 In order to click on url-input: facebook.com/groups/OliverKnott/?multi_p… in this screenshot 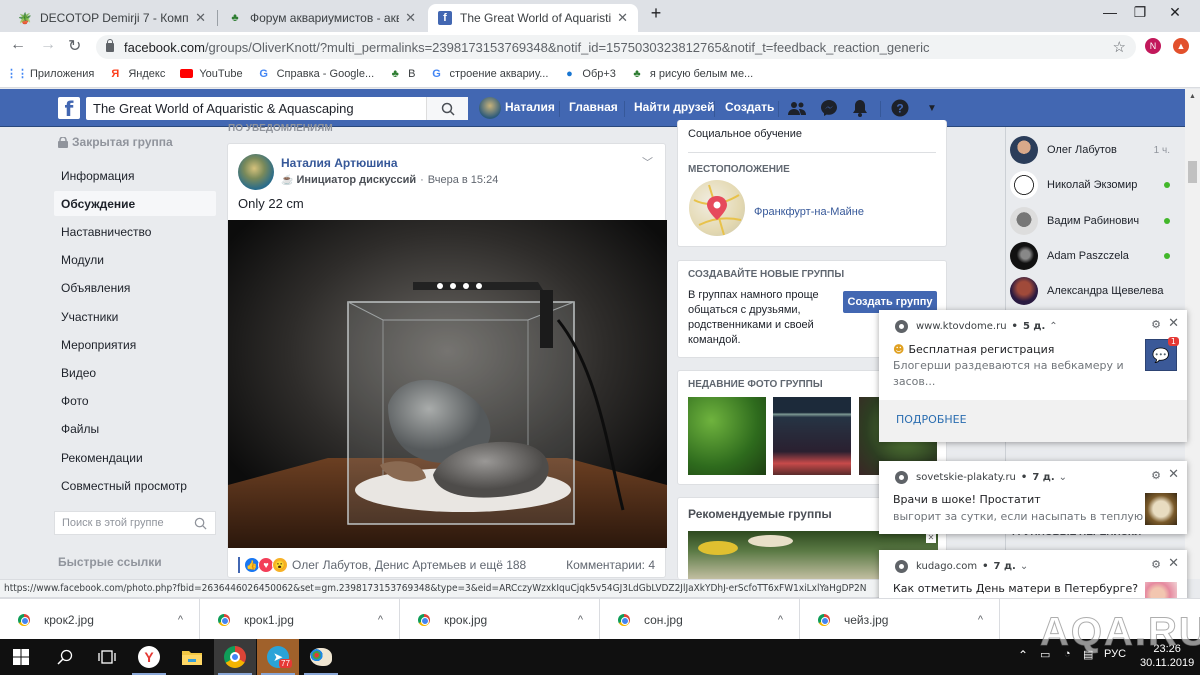, I will do `click(616, 47)`.